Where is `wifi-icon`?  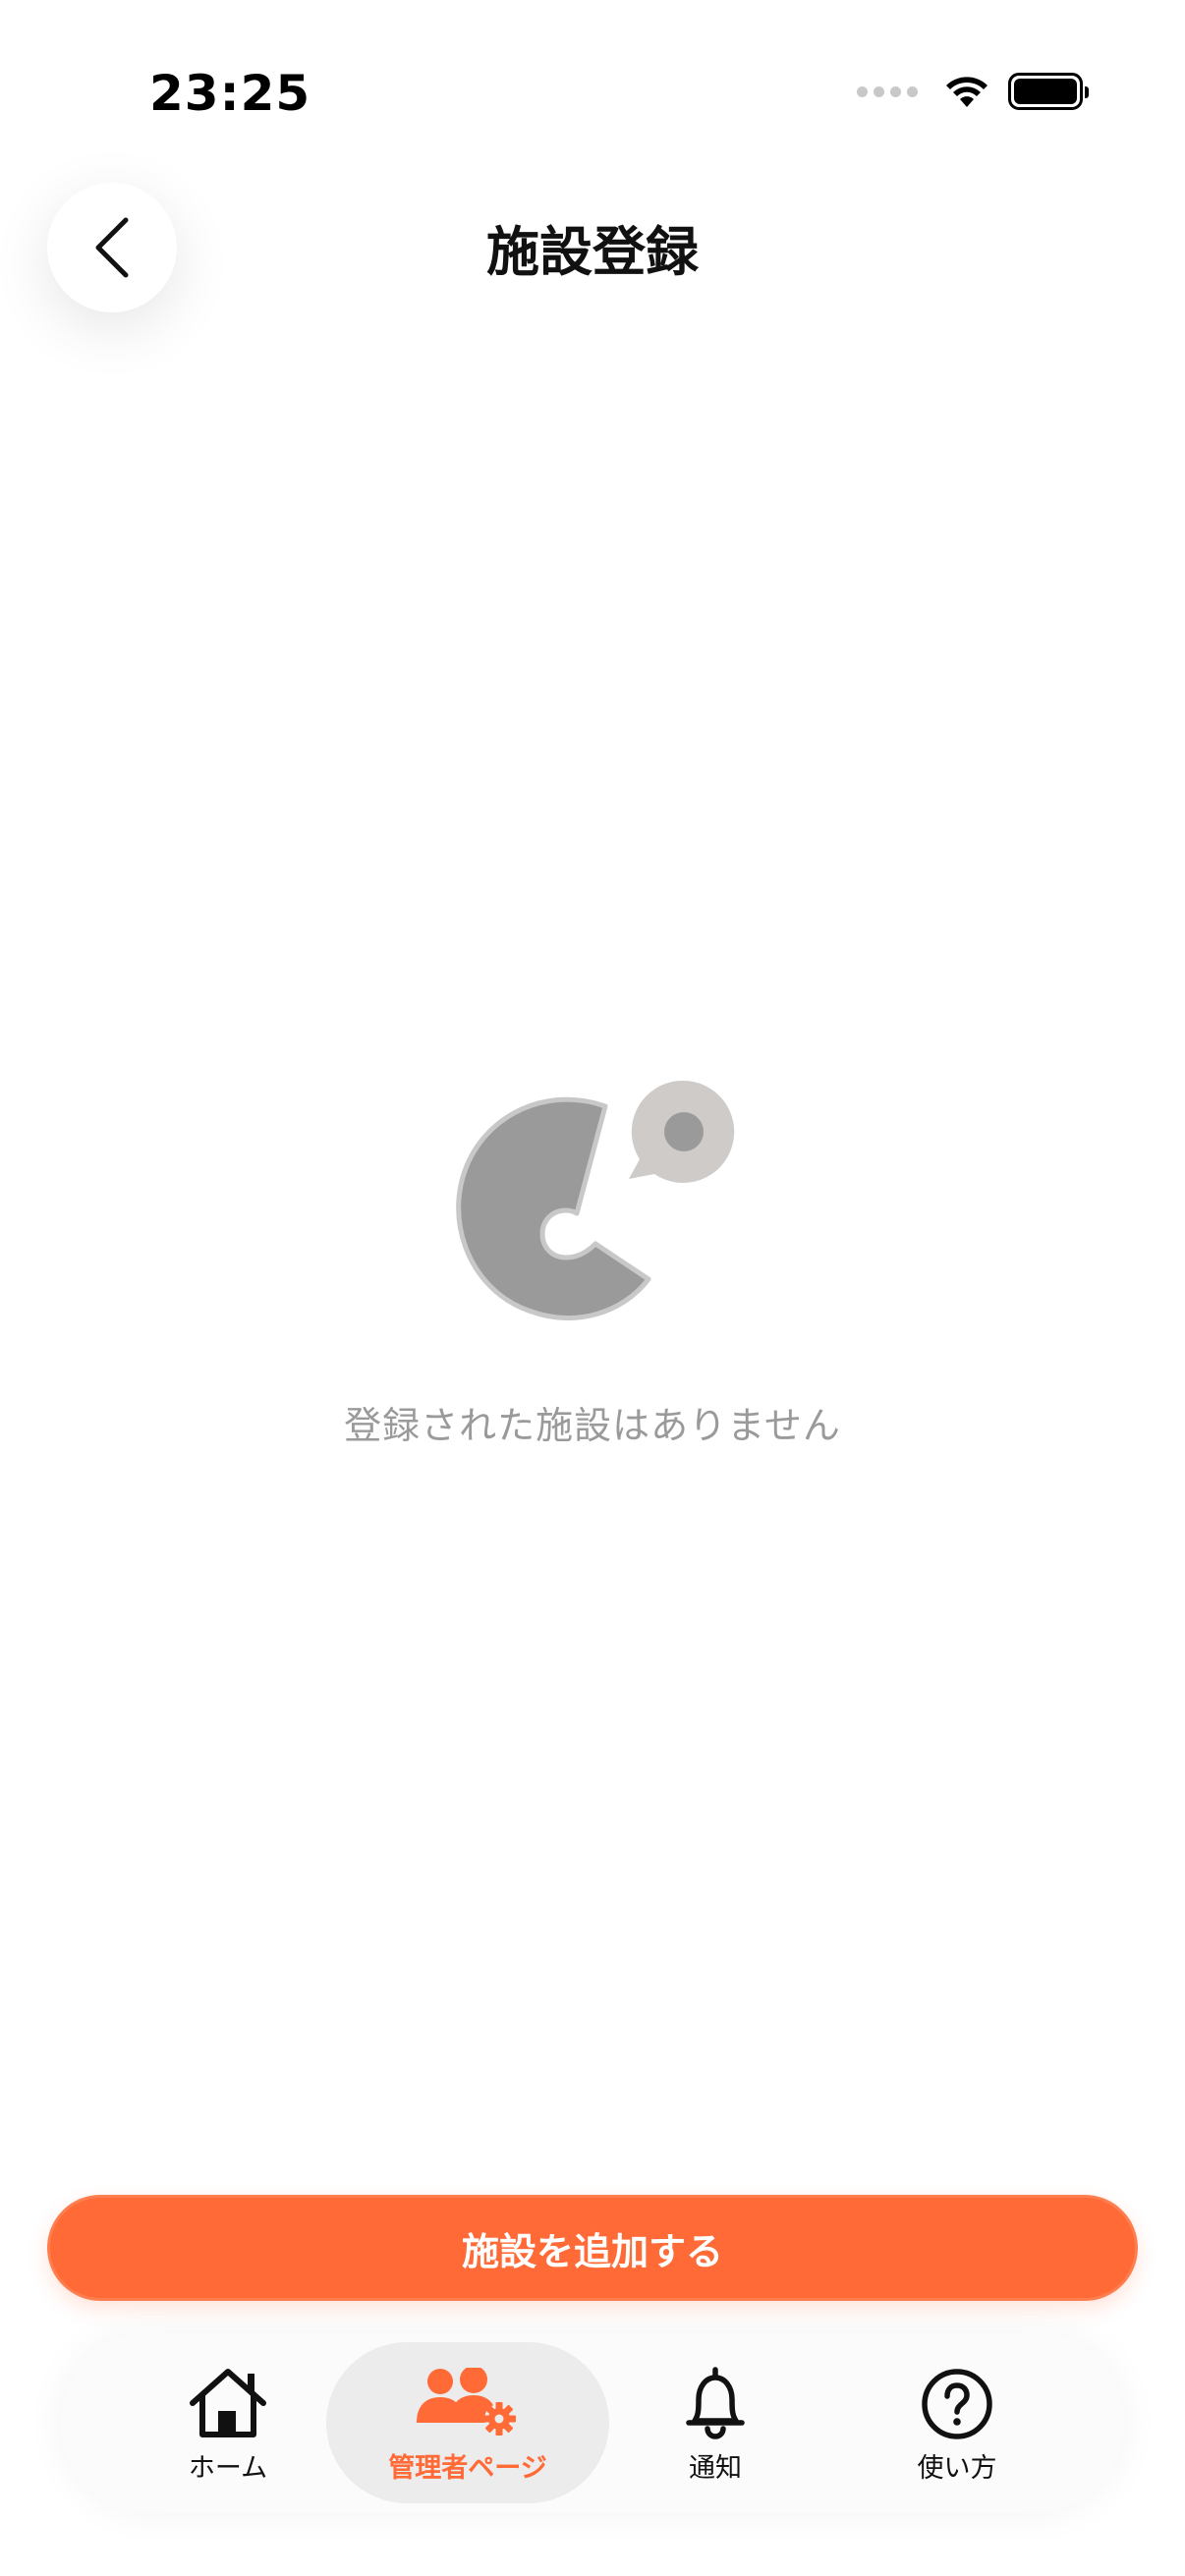 wifi-icon is located at coordinates (967, 92).